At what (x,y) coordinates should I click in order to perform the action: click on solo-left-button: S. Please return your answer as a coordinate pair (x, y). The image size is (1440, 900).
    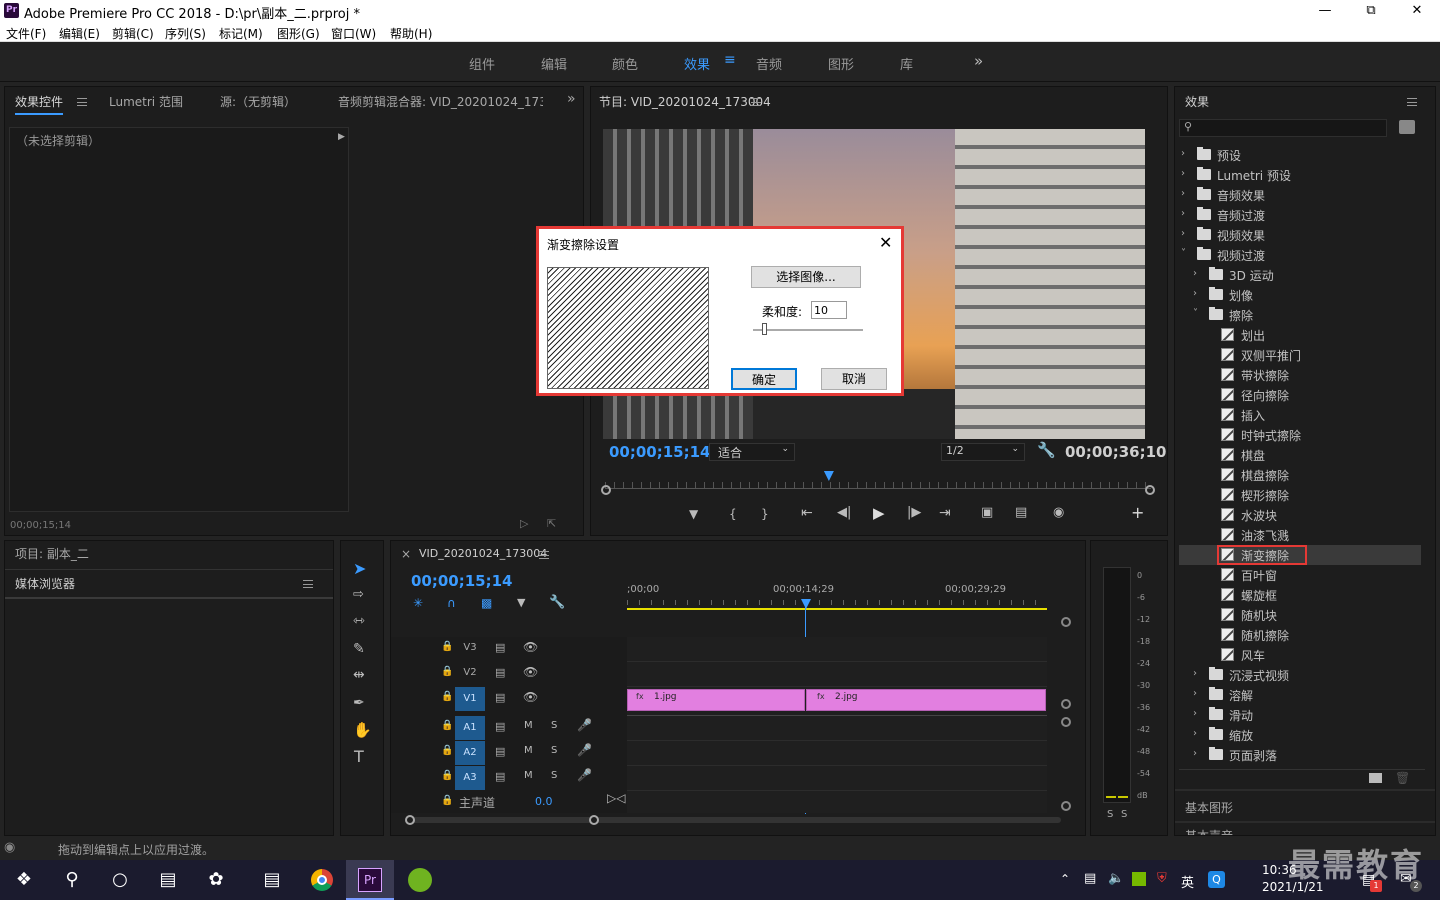
    Looking at the image, I should click on (1110, 814).